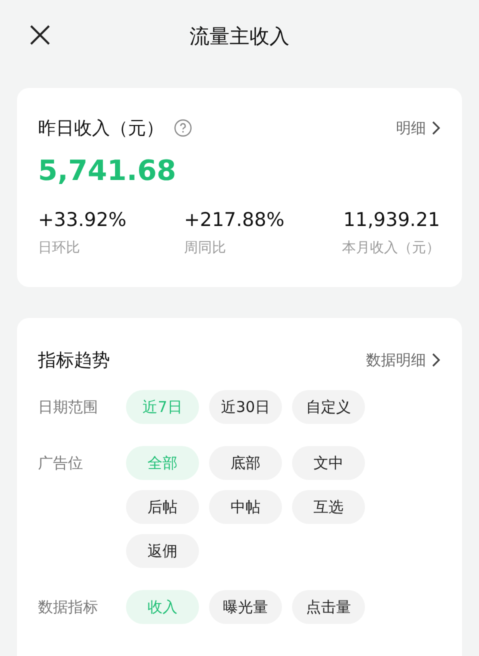  I want to click on filter-chip: 底部, so click(245, 463).